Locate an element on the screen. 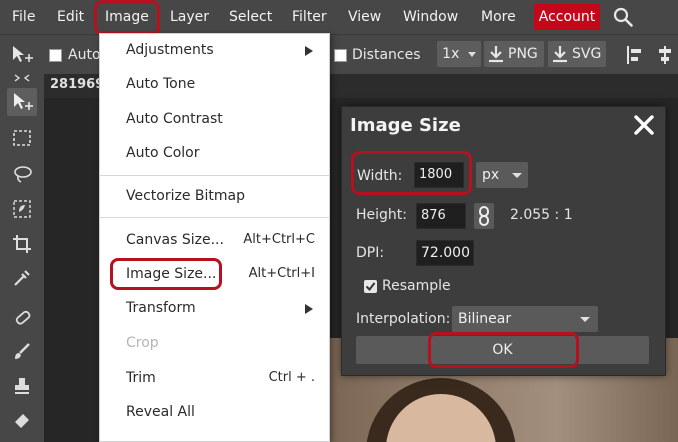 The width and height of the screenshot is (678, 442). crop-tool is located at coordinates (22, 244).